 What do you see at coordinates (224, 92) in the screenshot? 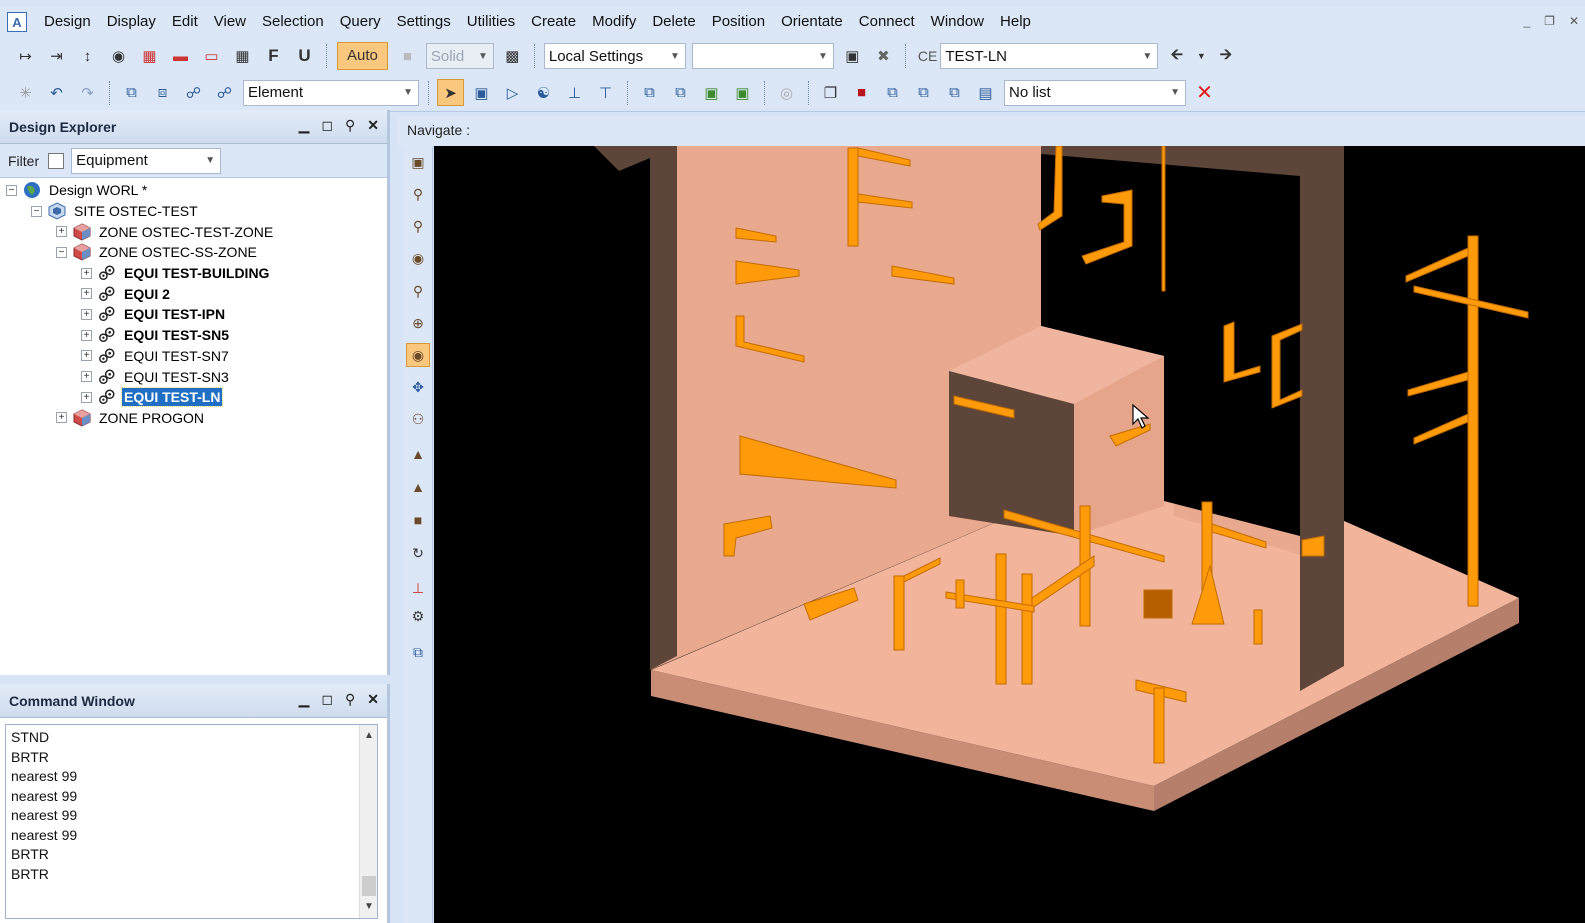
I see `attach-icon: ☍` at bounding box center [224, 92].